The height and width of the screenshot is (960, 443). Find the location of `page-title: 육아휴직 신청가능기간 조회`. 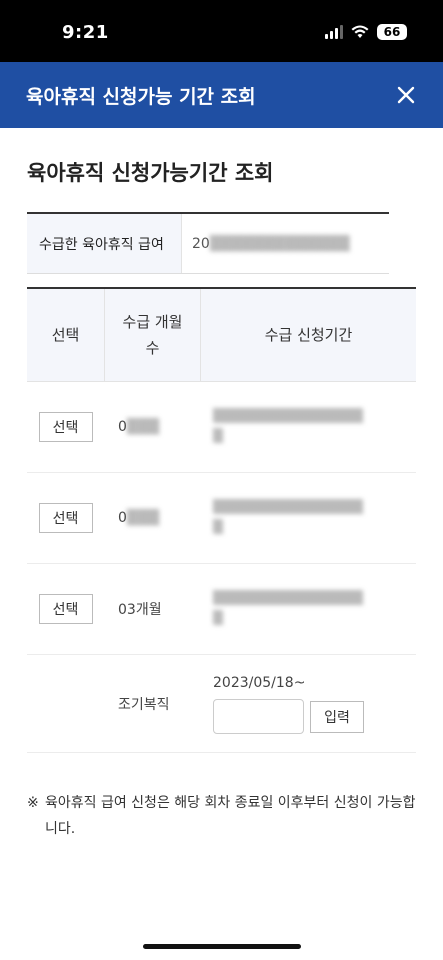

page-title: 육아휴직 신청가능기간 조회 is located at coordinates (150, 173).